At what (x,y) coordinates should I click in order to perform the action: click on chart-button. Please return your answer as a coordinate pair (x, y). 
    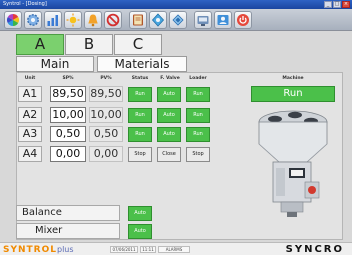
    Looking at the image, I should click on (53, 19).